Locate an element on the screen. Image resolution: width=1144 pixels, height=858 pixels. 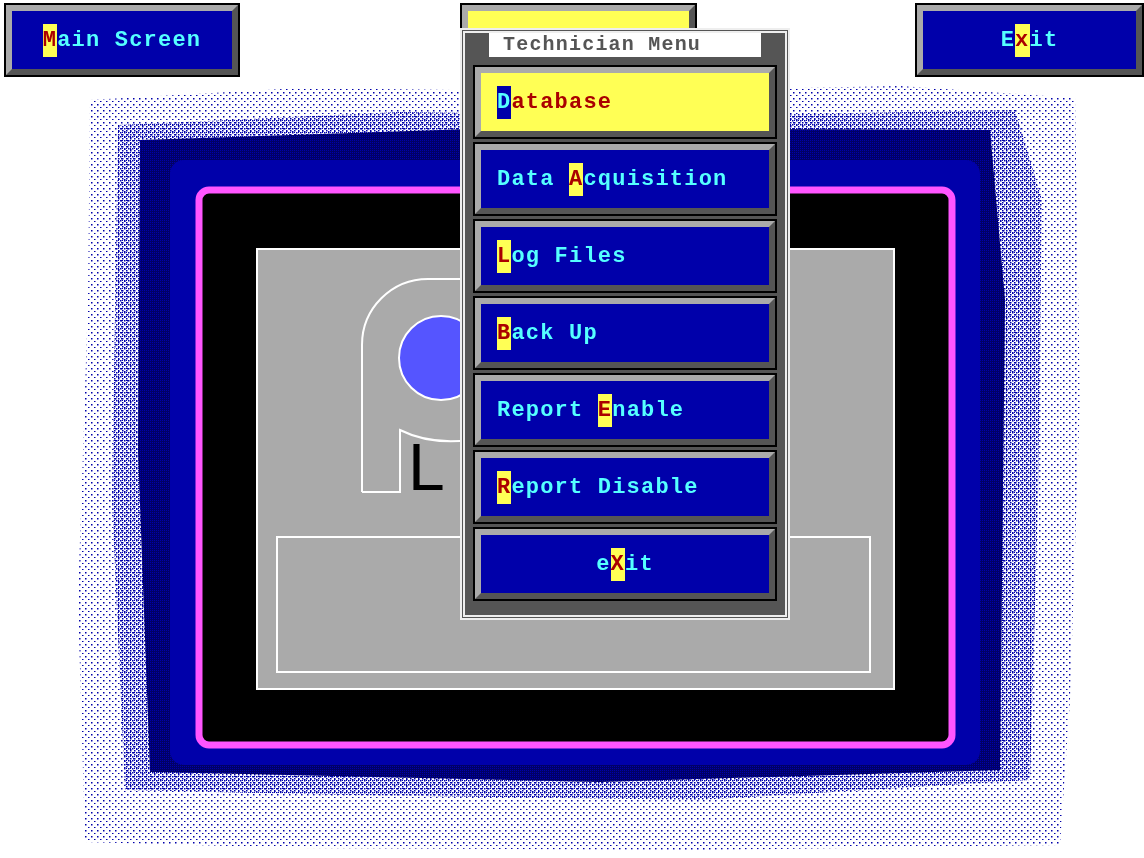
exit-button: Exit is located at coordinates (1029, 40).